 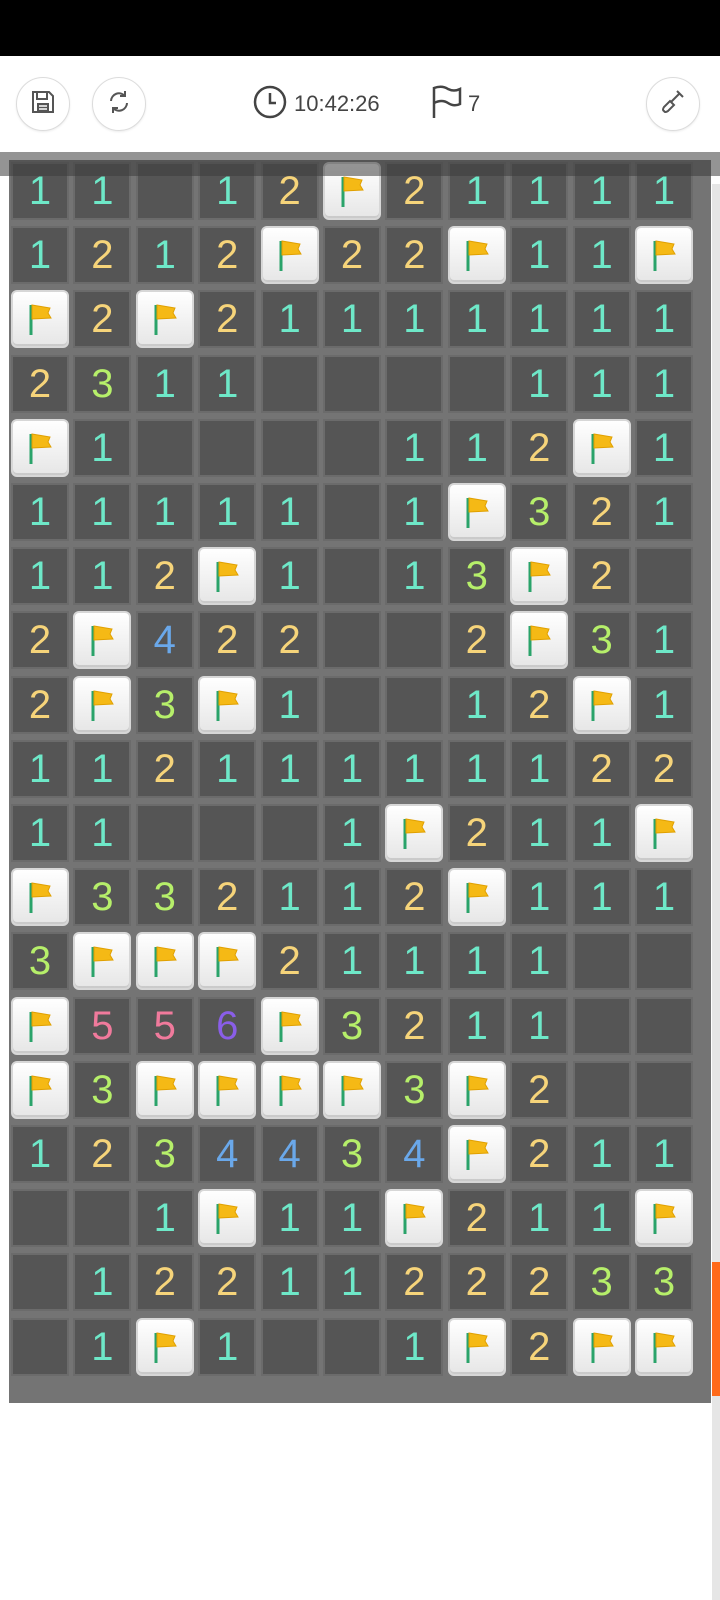 What do you see at coordinates (716, 1329) in the screenshot?
I see `scrollbar-thumb` at bounding box center [716, 1329].